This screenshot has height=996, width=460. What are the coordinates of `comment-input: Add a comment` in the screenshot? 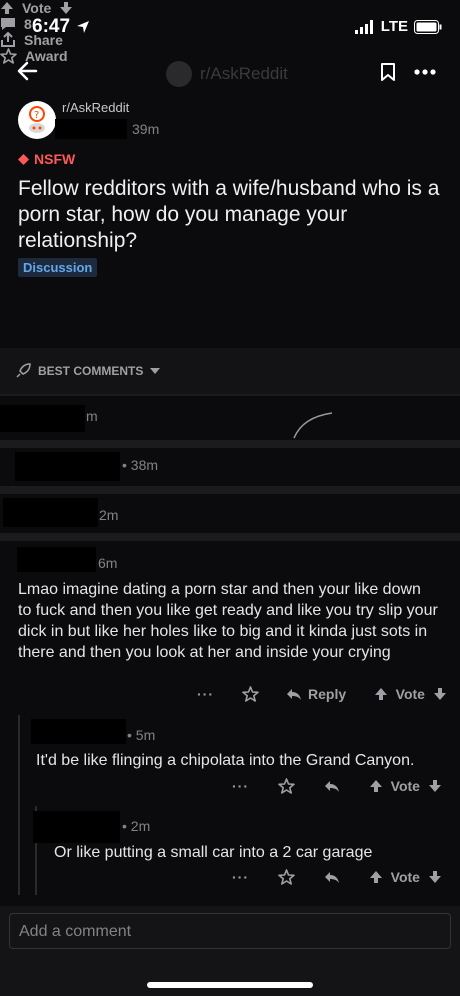 It's located at (230, 931).